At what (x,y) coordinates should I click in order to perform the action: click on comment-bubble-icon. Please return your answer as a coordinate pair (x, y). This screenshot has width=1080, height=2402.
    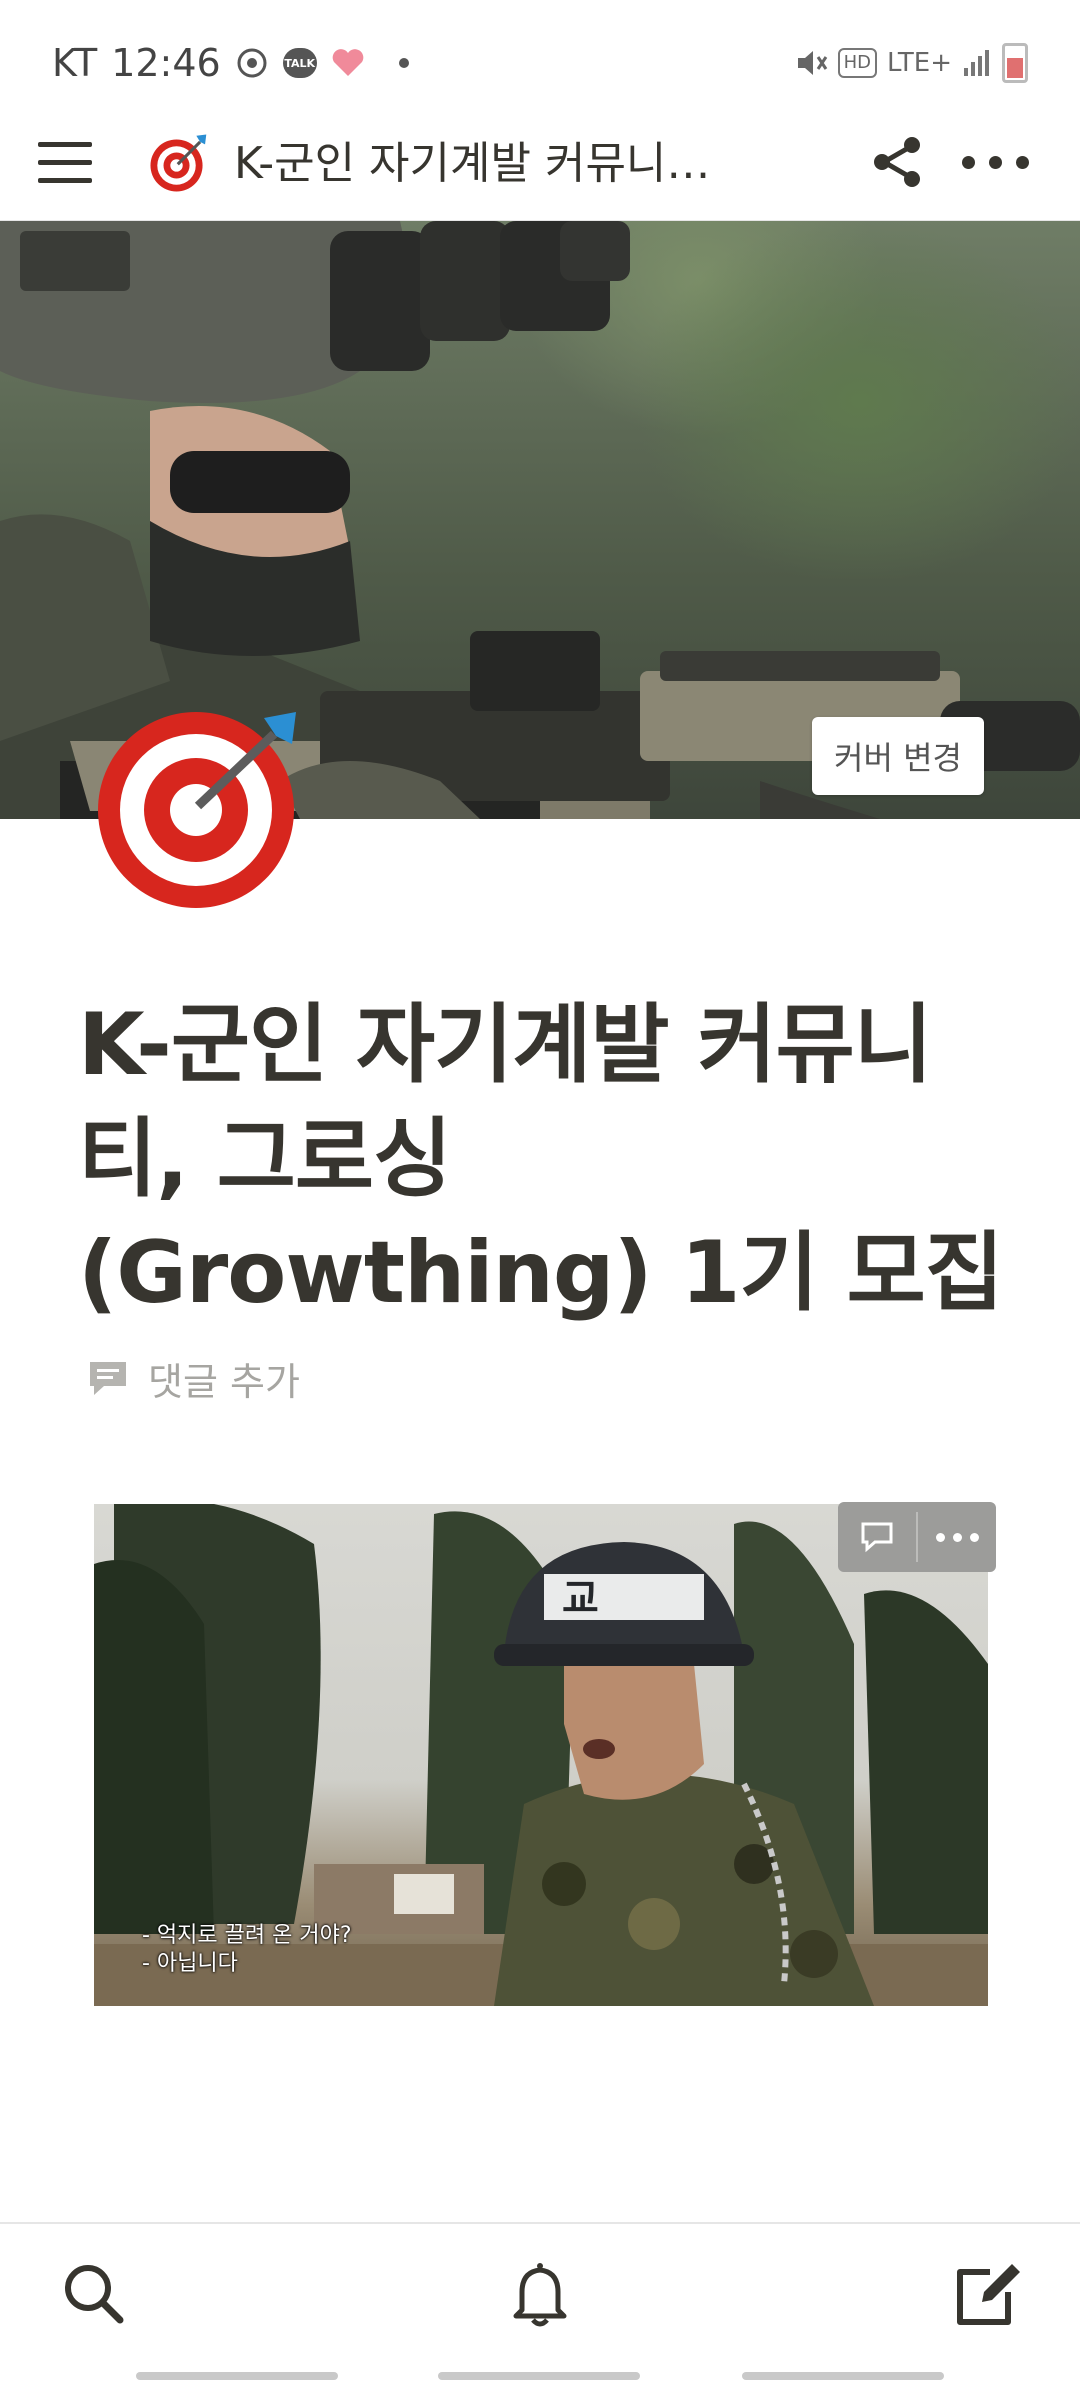
    Looking at the image, I should click on (877, 1537).